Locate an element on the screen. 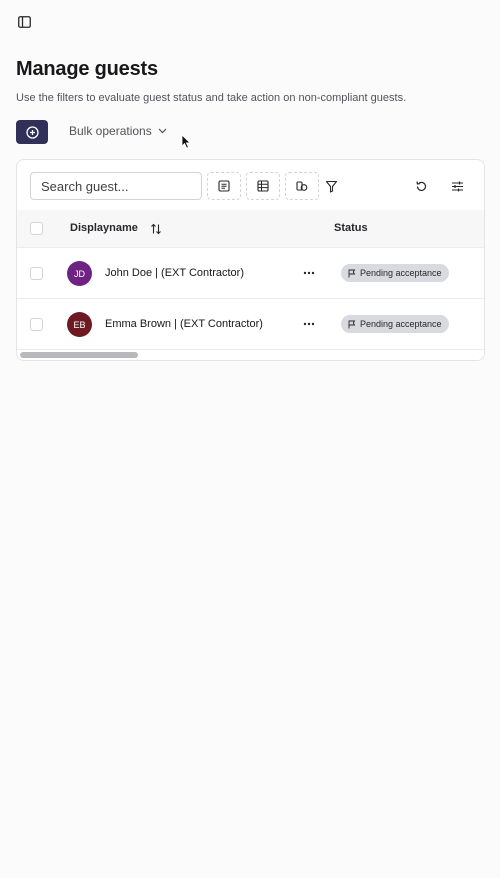 Image resolution: width=500 pixels, height=878 pixels. column-header-displayname: Displayname is located at coordinates (104, 228).